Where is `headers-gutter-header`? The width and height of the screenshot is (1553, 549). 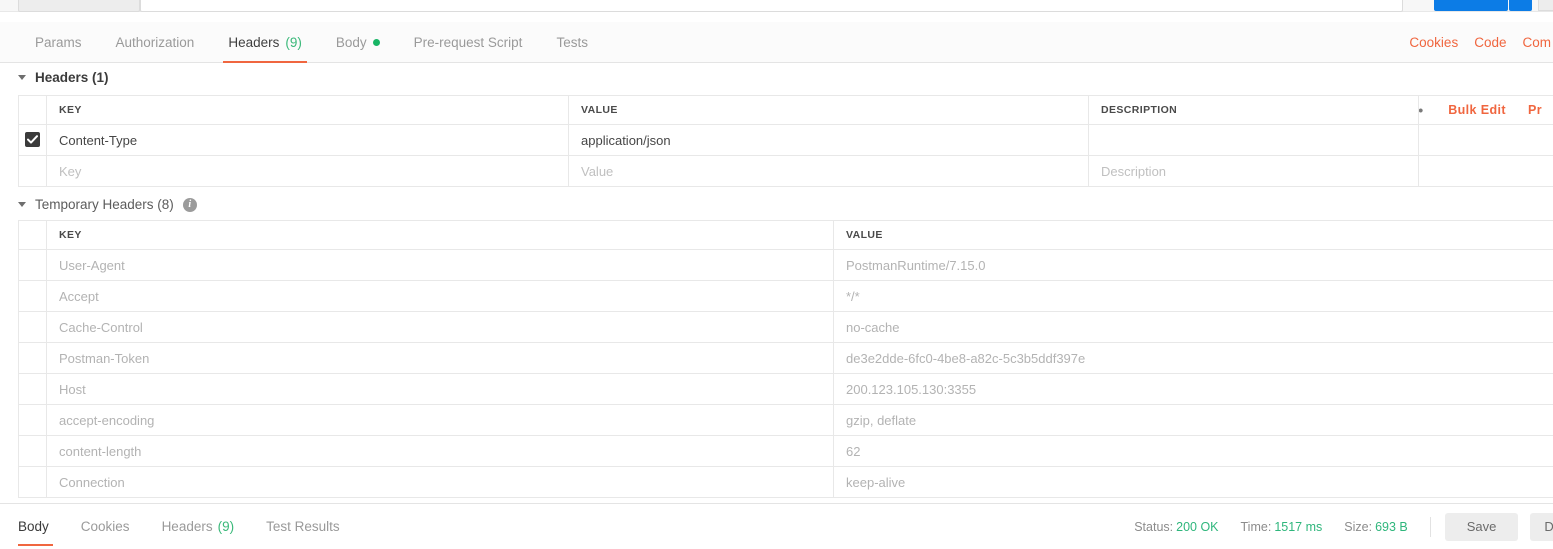
headers-gutter-header is located at coordinates (32, 110).